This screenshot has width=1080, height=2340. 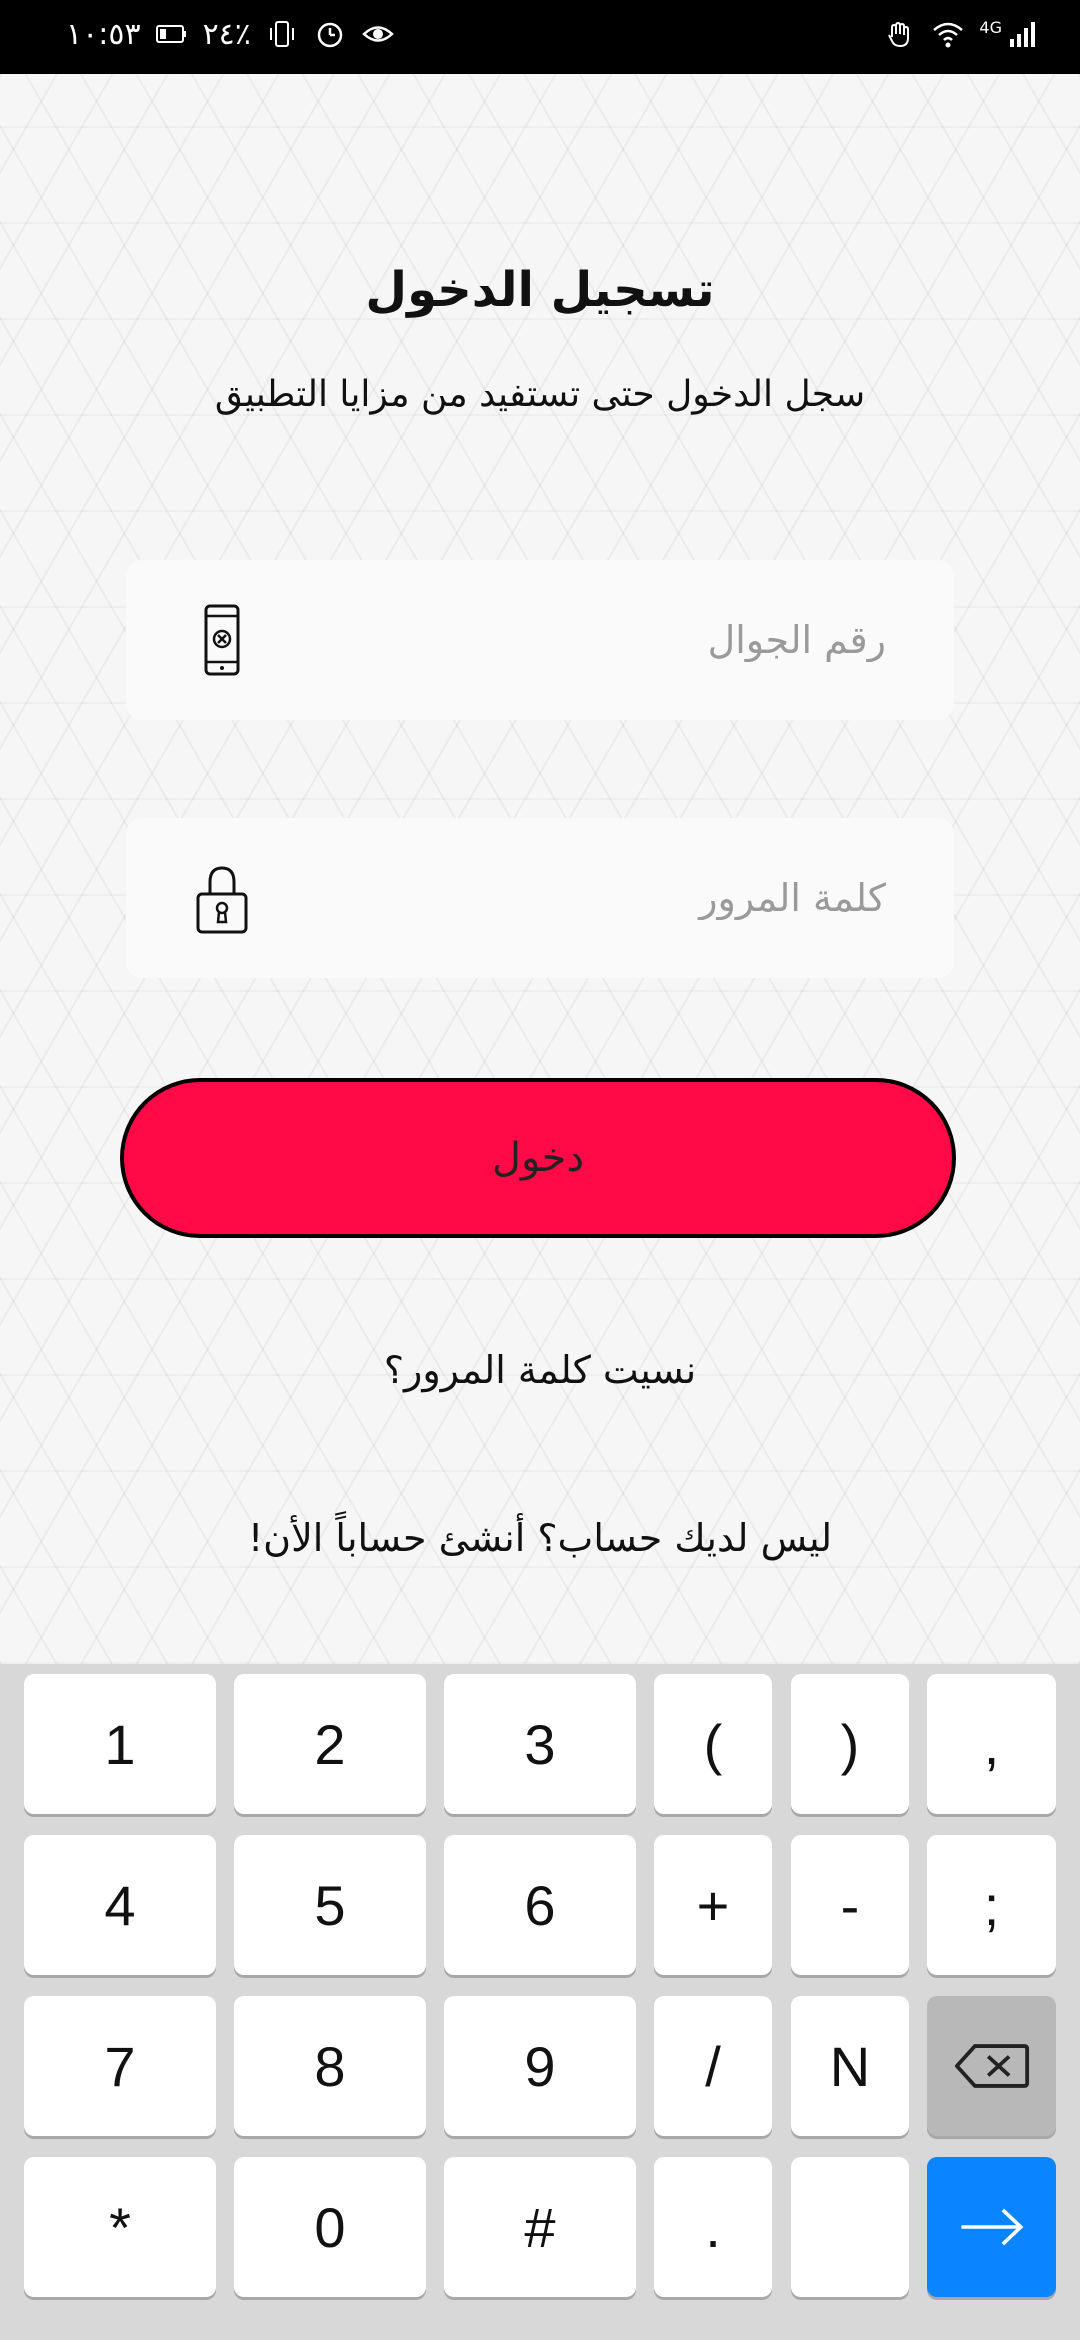 What do you see at coordinates (540, 37) in the screenshot?
I see `status-bar: ١٠:٥٣ ٢٤٪ 4G` at bounding box center [540, 37].